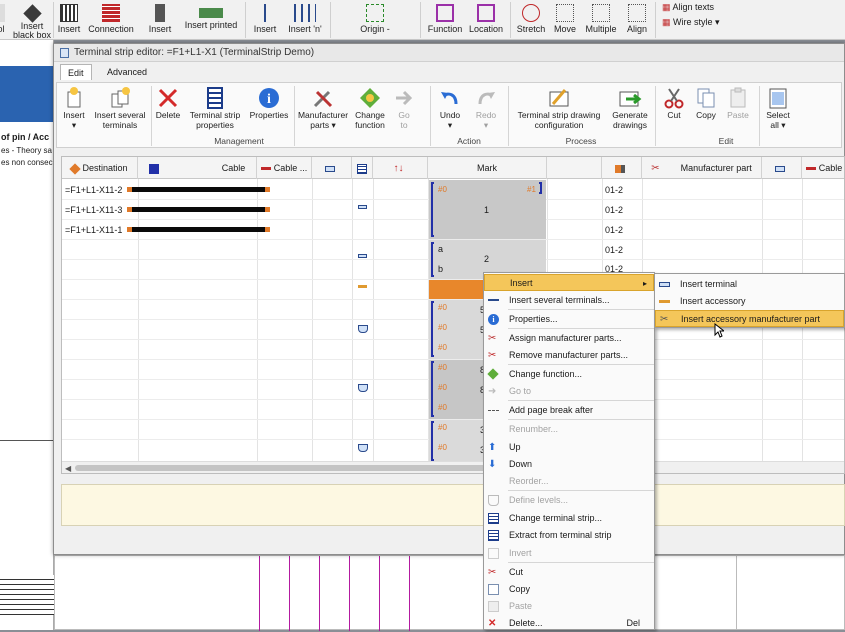 This screenshot has width=845, height=632. Describe the element at coordinates (633, 623) in the screenshot. I see `delete-shortcut: Del` at that location.